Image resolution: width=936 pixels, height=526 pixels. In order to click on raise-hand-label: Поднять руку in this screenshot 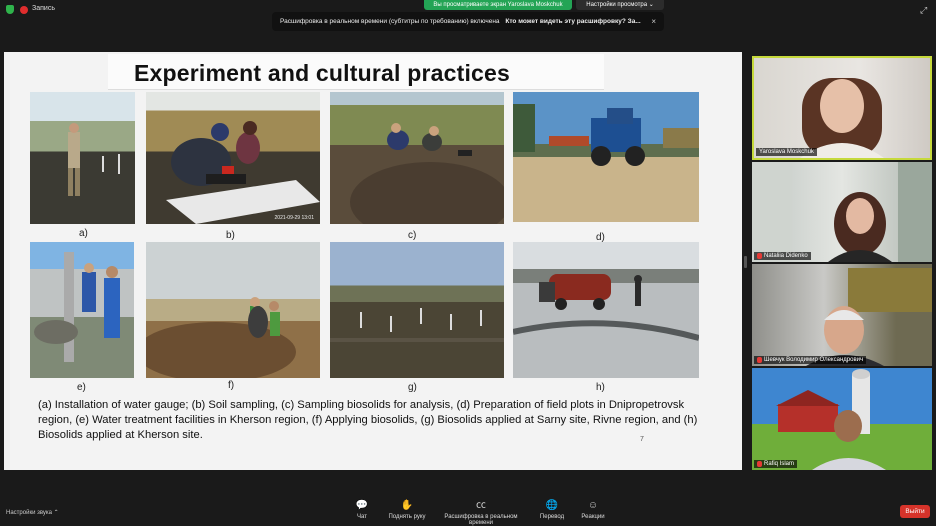, I will do `click(407, 517)`.